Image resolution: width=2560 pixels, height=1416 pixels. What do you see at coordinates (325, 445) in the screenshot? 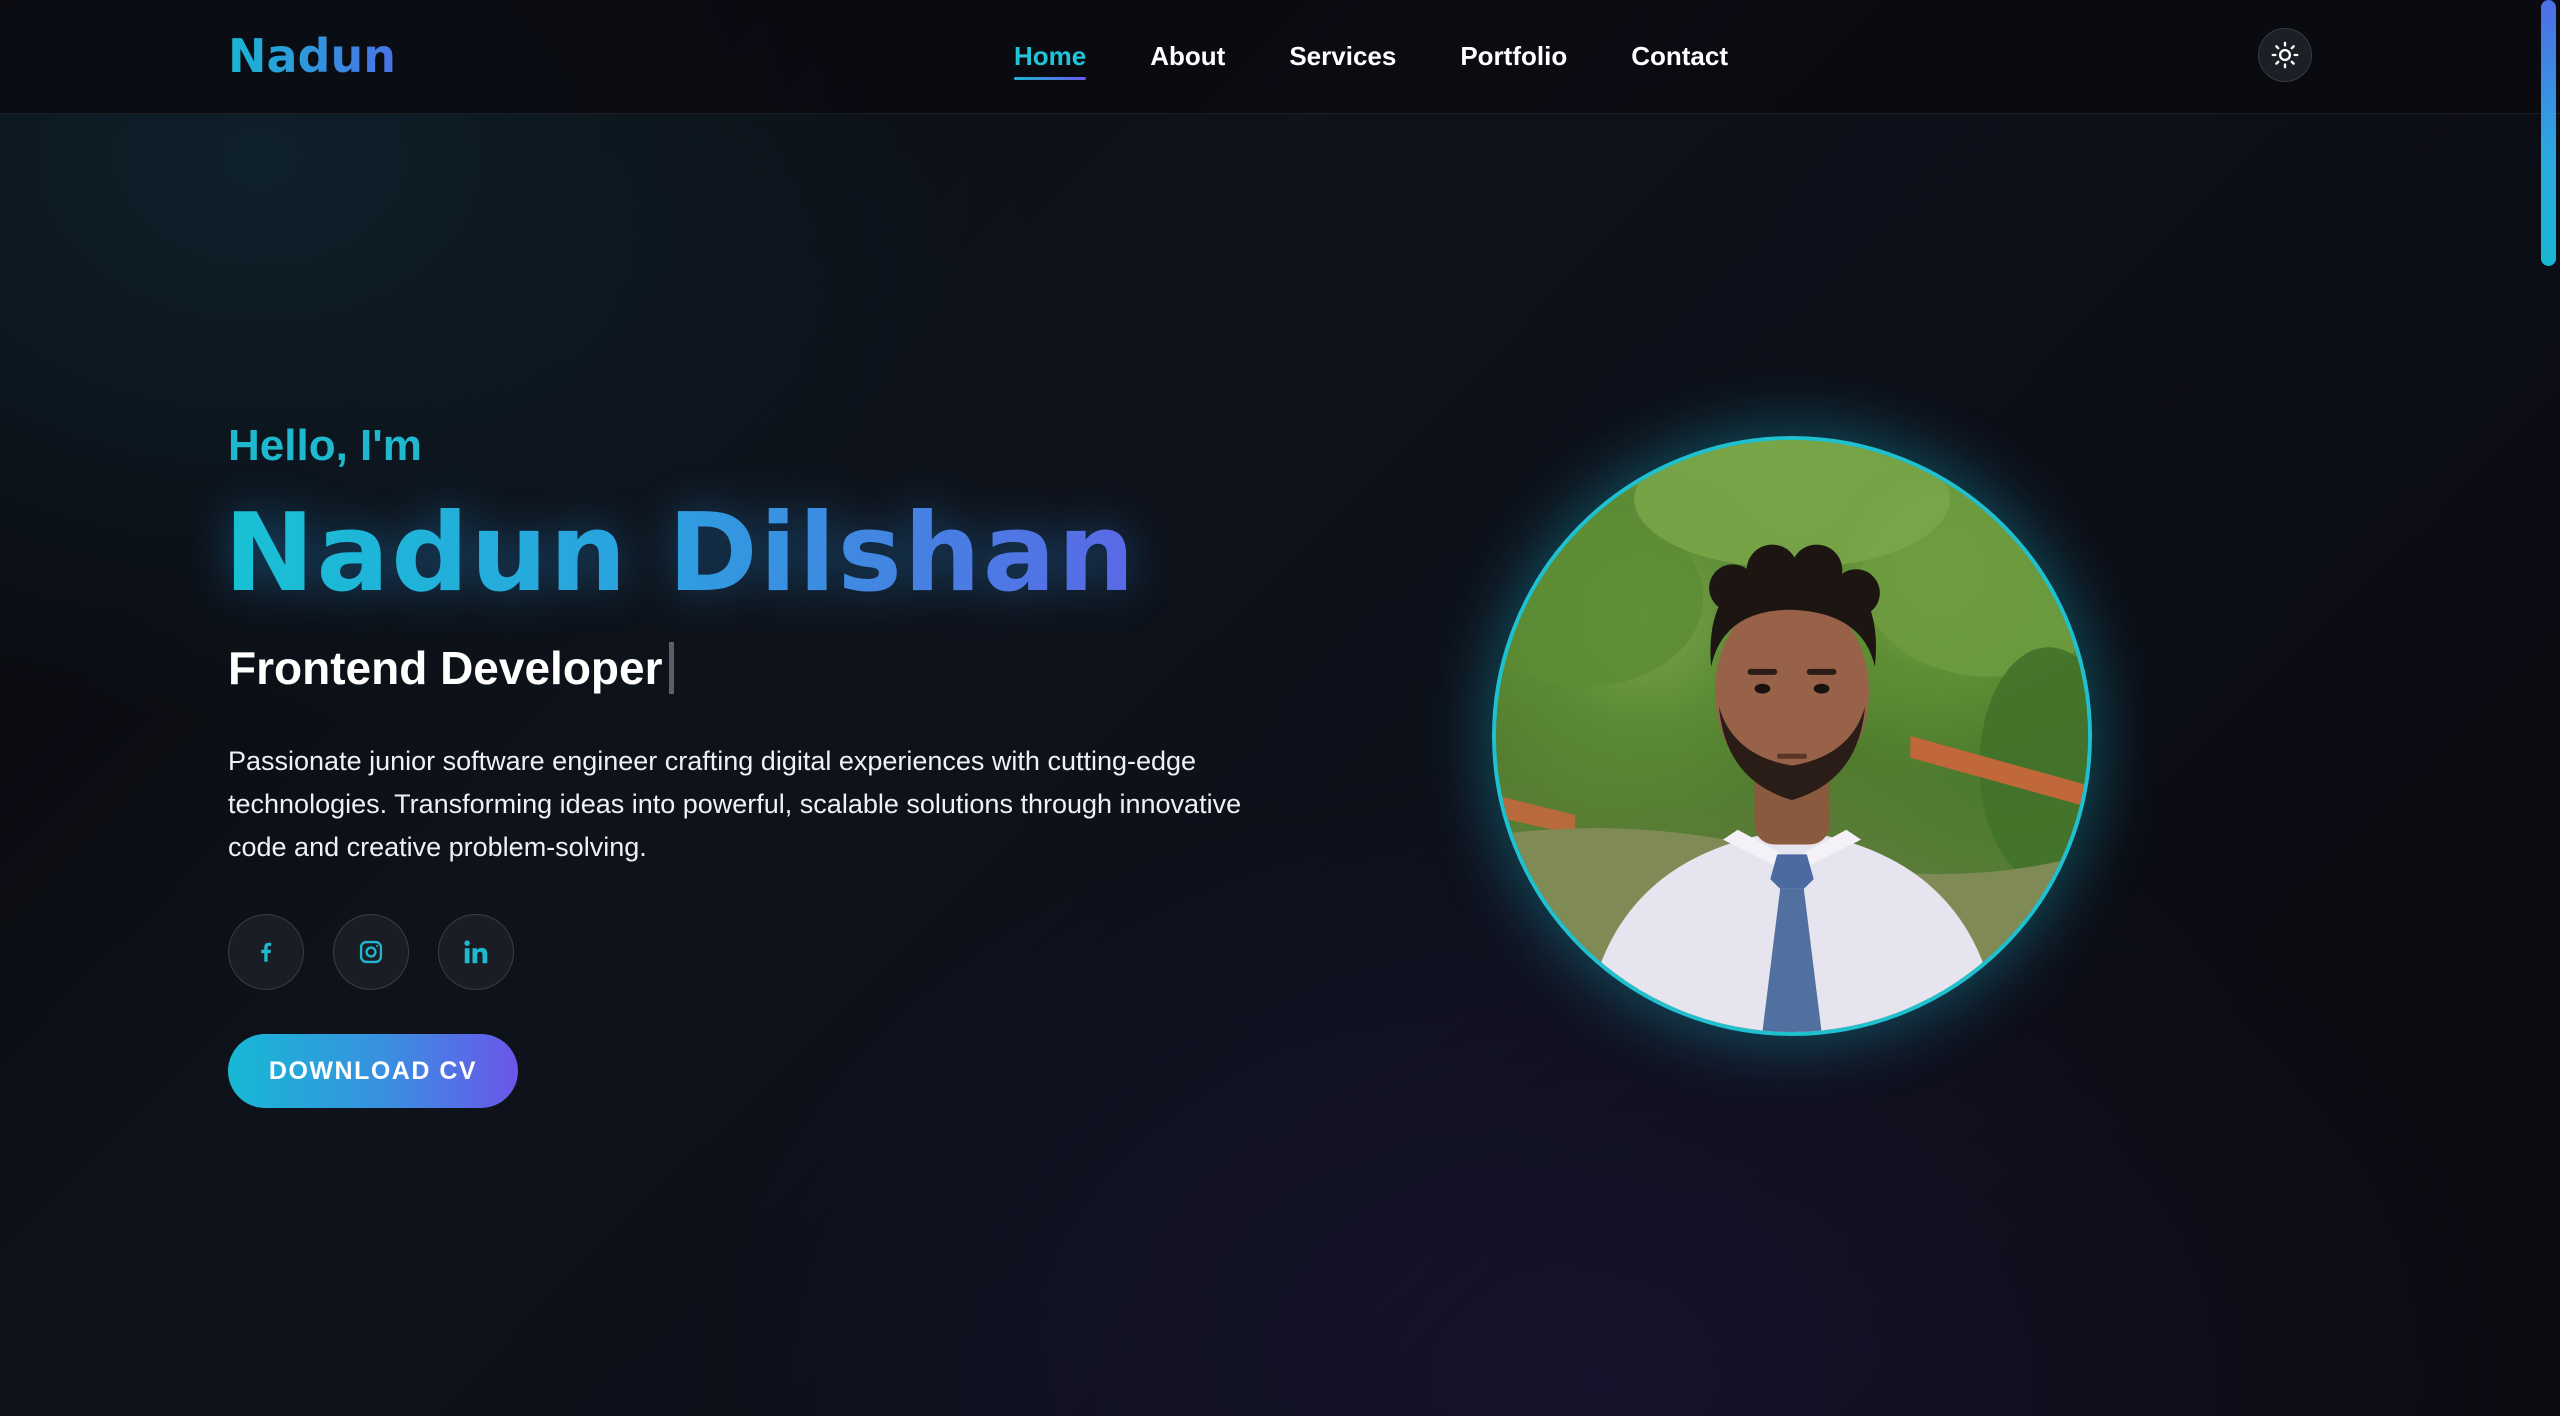
I see `hero-greeting: Hello, I'm` at bounding box center [325, 445].